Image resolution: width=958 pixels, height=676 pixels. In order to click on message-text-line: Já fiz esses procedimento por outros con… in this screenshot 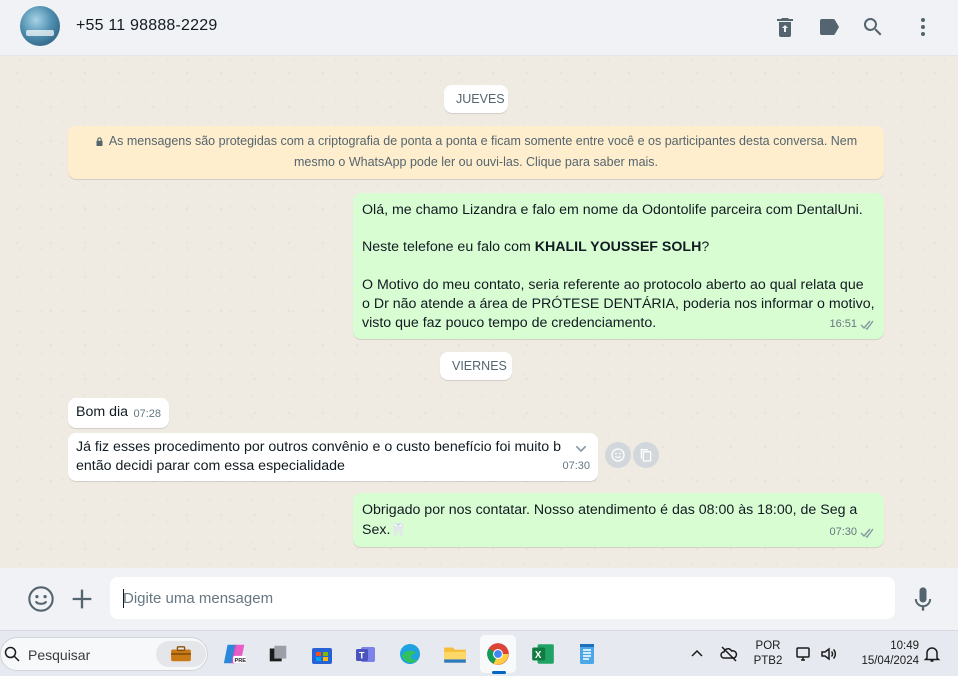, I will do `click(319, 447)`.